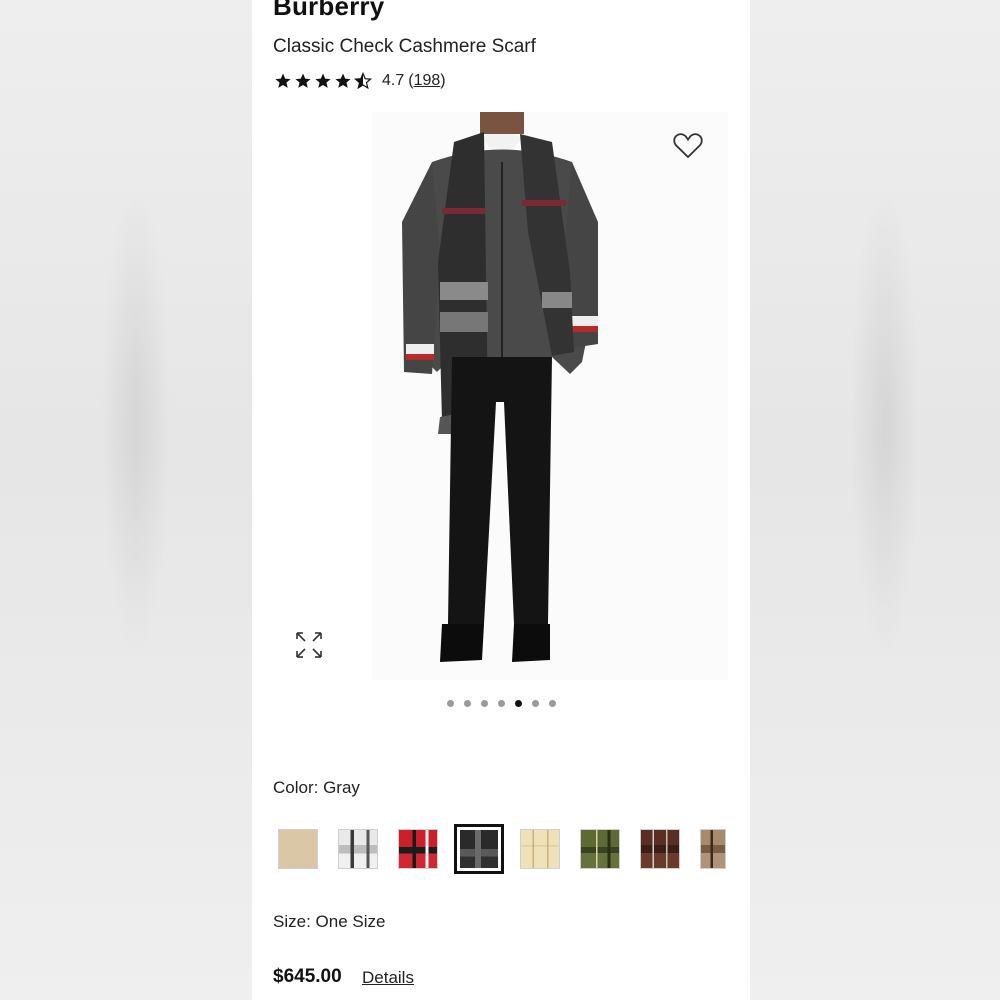  I want to click on product-rating: 4.7 (198), so click(360, 81).